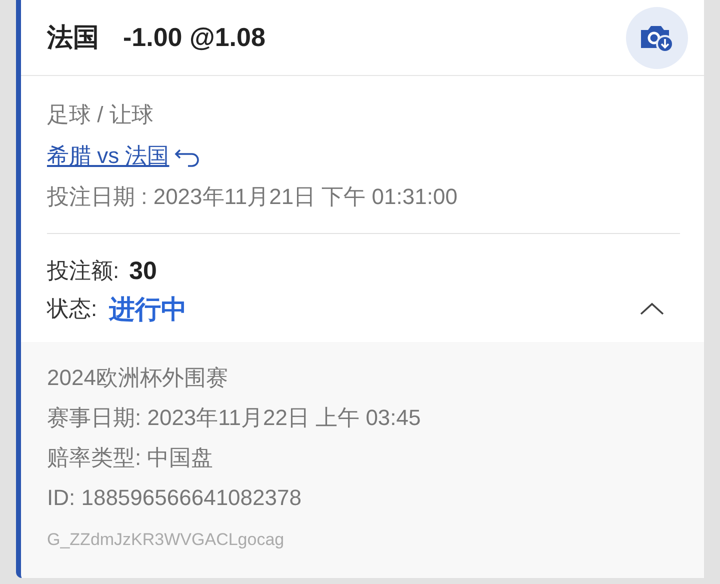 This screenshot has width=720, height=584. Describe the element at coordinates (83, 271) in the screenshot. I see `stake-label: 投注额:` at that location.